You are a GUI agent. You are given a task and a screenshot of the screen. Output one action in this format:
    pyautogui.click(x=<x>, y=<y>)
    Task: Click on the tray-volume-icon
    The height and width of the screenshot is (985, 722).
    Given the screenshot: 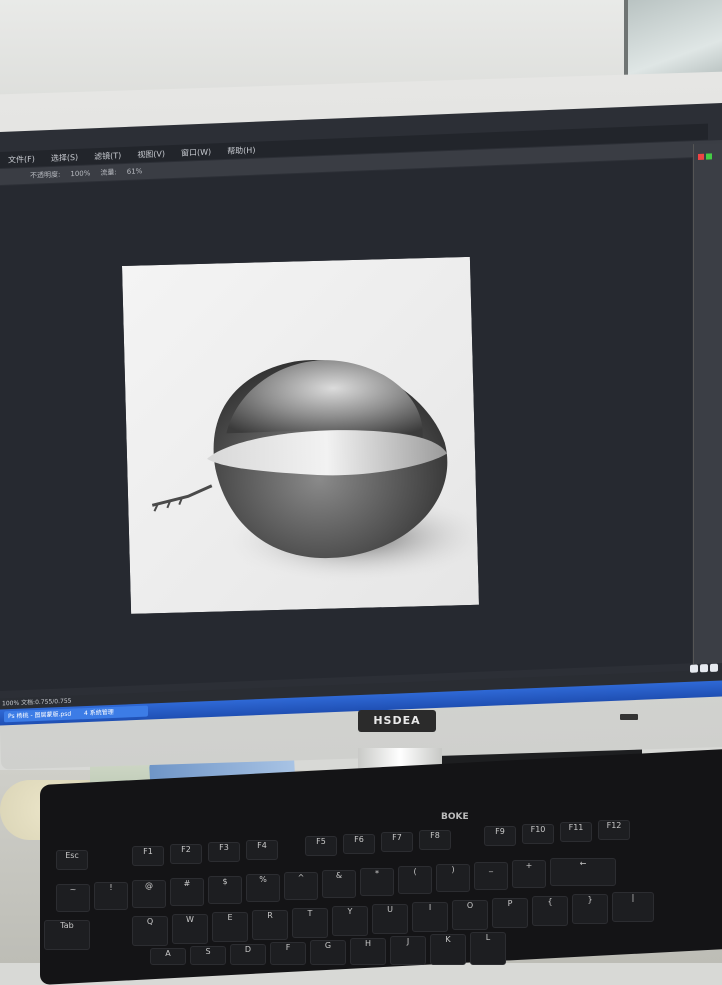 What is the action you would take?
    pyautogui.click(x=714, y=667)
    